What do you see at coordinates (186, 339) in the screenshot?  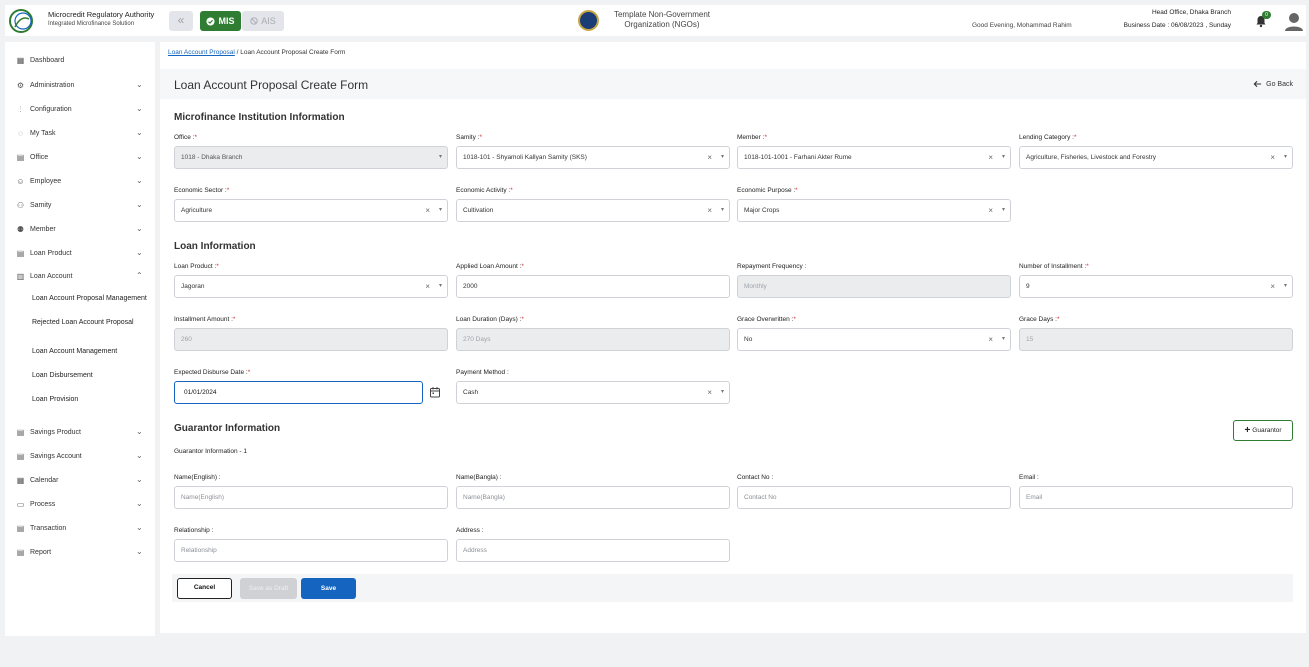 I see `installment-amount-value: 260` at bounding box center [186, 339].